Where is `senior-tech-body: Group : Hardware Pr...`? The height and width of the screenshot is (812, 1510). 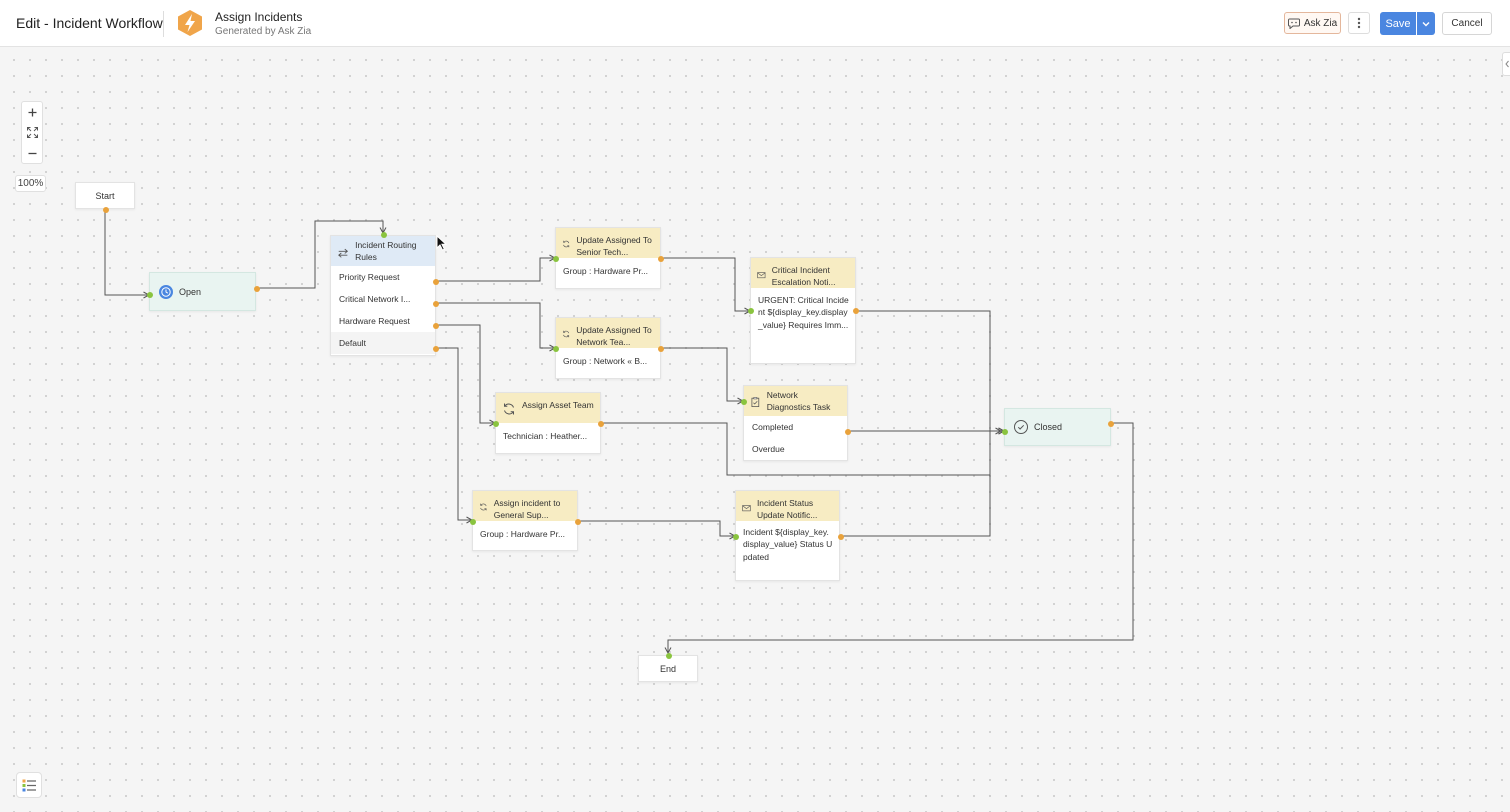
senior-tech-body: Group : Hardware Pr... is located at coordinates (606, 271).